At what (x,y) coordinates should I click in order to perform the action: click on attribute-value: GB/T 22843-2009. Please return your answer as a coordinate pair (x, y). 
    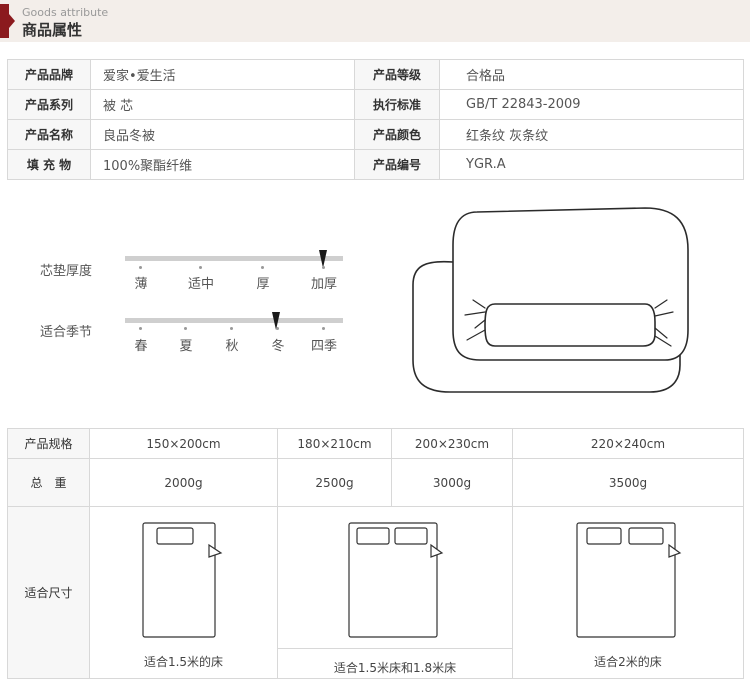
    Looking at the image, I should click on (591, 104).